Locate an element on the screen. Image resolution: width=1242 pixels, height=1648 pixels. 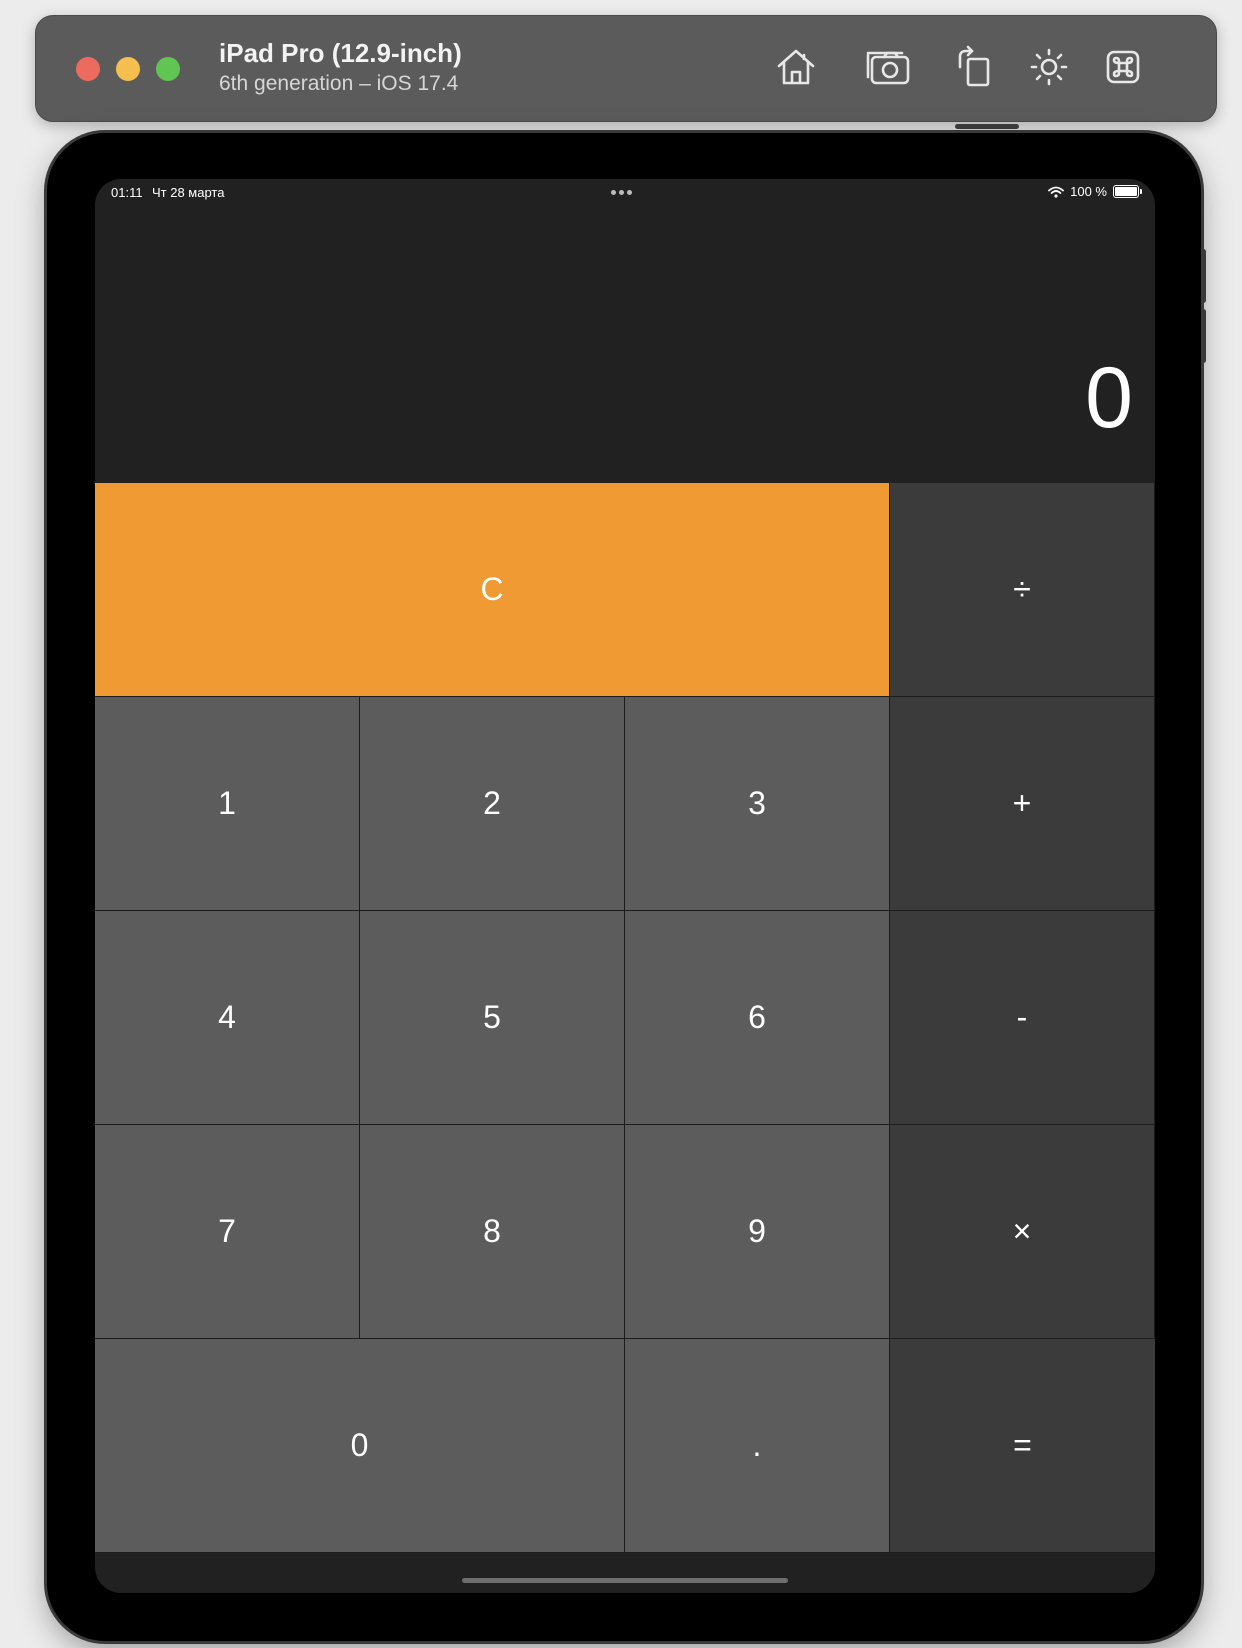
brightness-icon is located at coordinates (1049, 67).